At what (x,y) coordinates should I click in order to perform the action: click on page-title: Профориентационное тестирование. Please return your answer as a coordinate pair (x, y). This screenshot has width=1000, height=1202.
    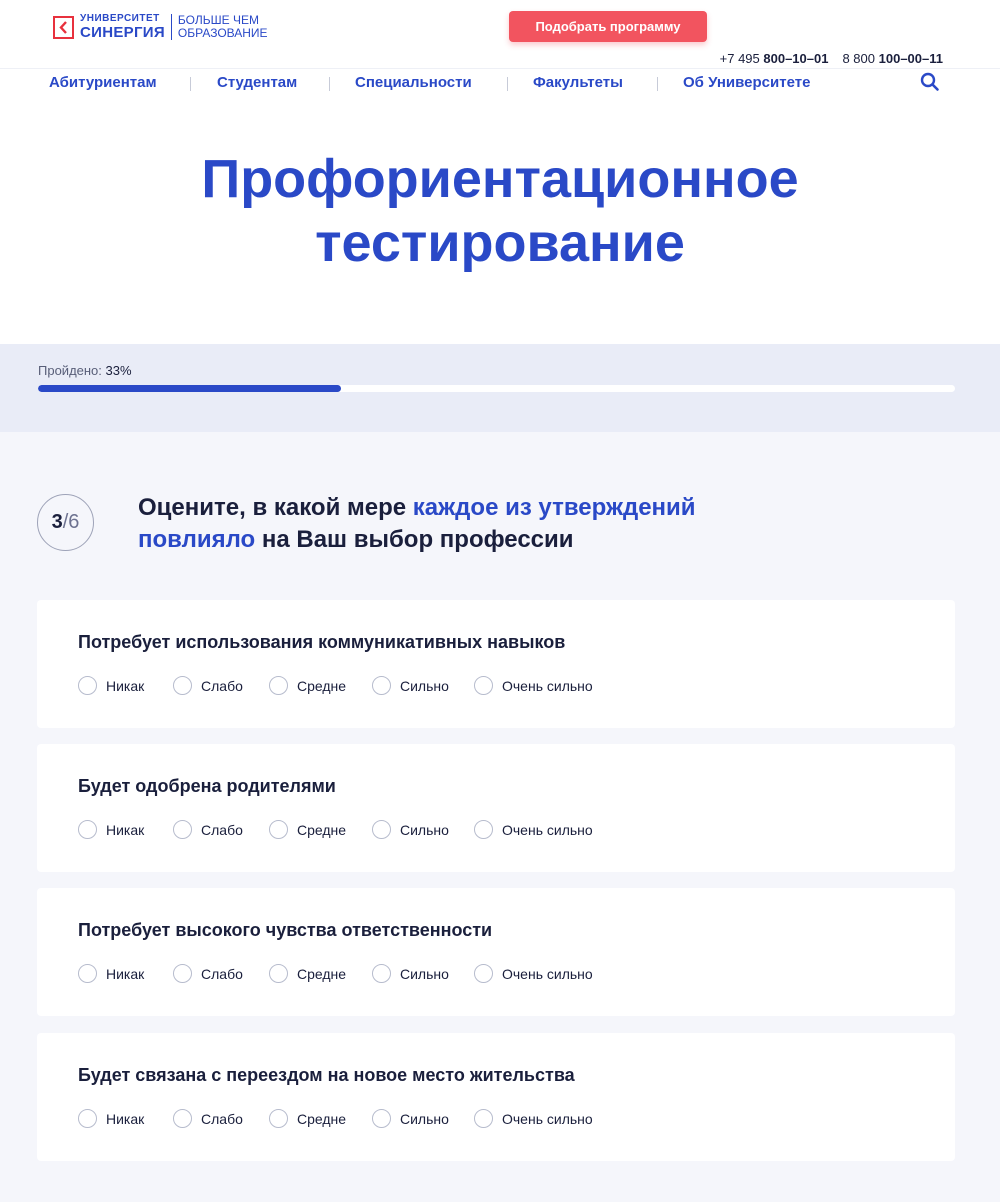
    Looking at the image, I should click on (500, 211).